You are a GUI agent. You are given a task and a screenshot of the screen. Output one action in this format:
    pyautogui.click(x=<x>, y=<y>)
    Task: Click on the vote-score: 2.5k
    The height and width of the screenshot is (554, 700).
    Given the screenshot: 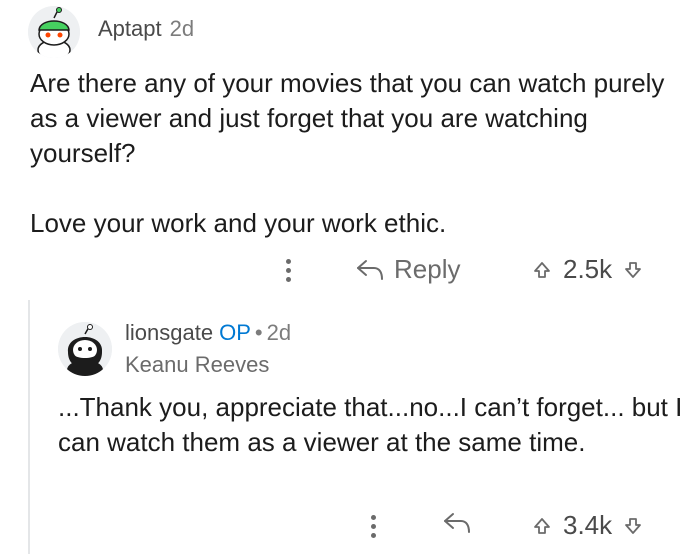 What is the action you would take?
    pyautogui.click(x=588, y=269)
    